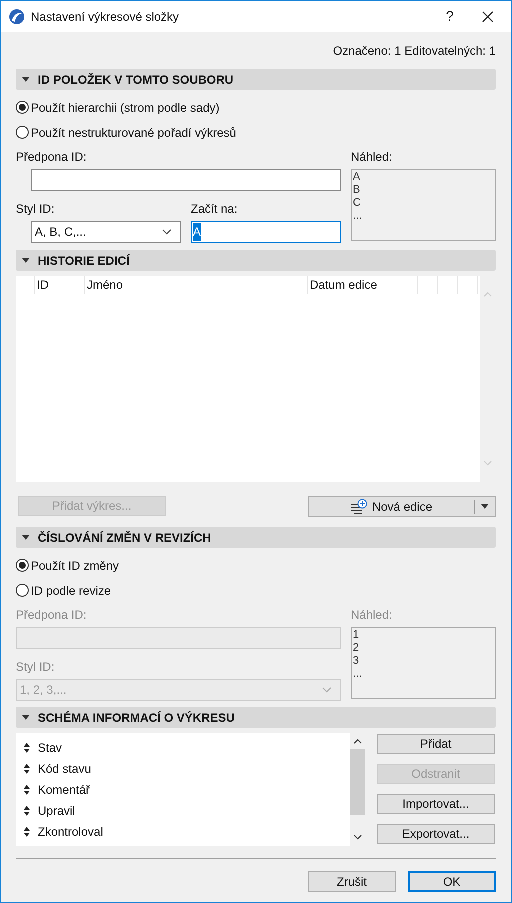 The image size is (512, 903). I want to click on section-title: SCHÉMA INFORMACÍ O VÝKRESU, so click(136, 718).